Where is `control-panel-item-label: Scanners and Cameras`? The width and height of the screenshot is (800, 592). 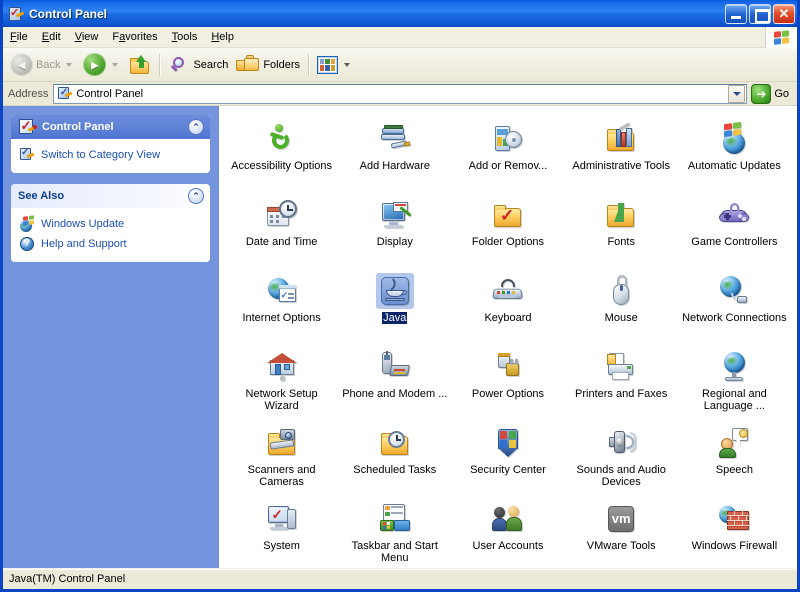 control-panel-item-label: Scanners and Cameras is located at coordinates (281, 476).